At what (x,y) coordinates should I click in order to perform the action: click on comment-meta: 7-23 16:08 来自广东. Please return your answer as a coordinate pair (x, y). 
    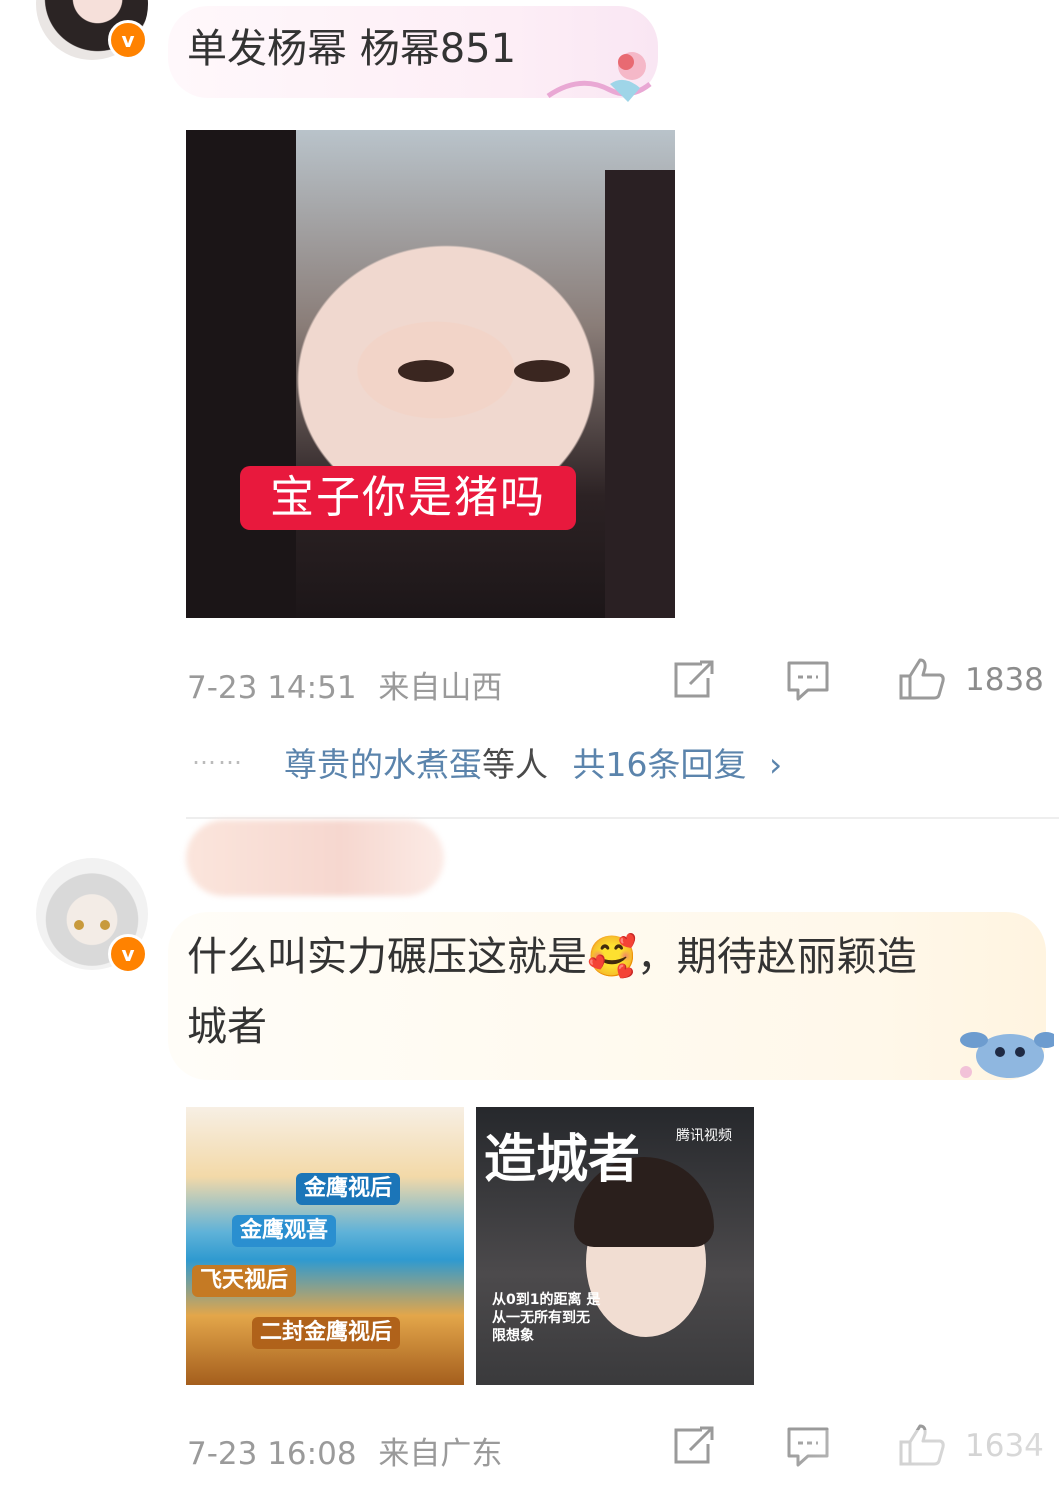
    Looking at the image, I should click on (344, 1450).